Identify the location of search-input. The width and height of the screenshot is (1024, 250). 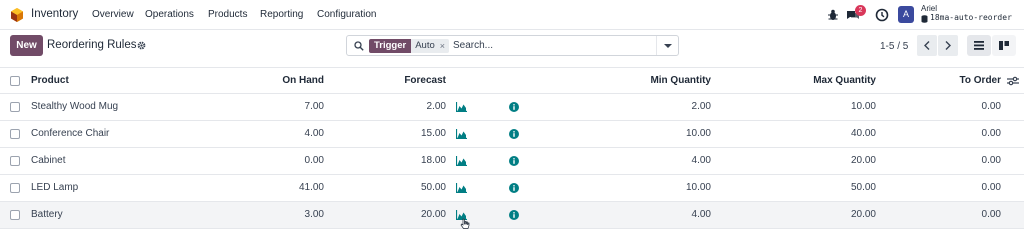
(553, 45).